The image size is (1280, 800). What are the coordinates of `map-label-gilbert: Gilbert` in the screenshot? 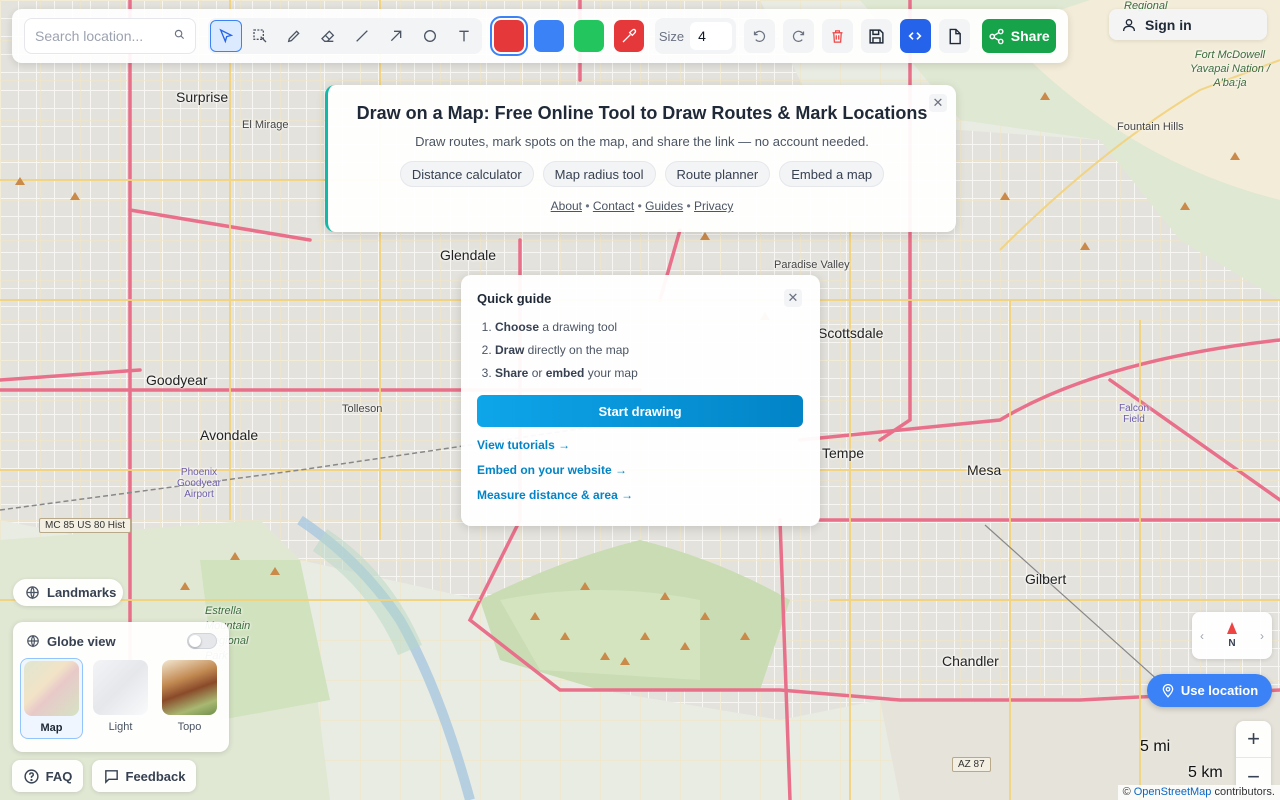 It's located at (1046, 579).